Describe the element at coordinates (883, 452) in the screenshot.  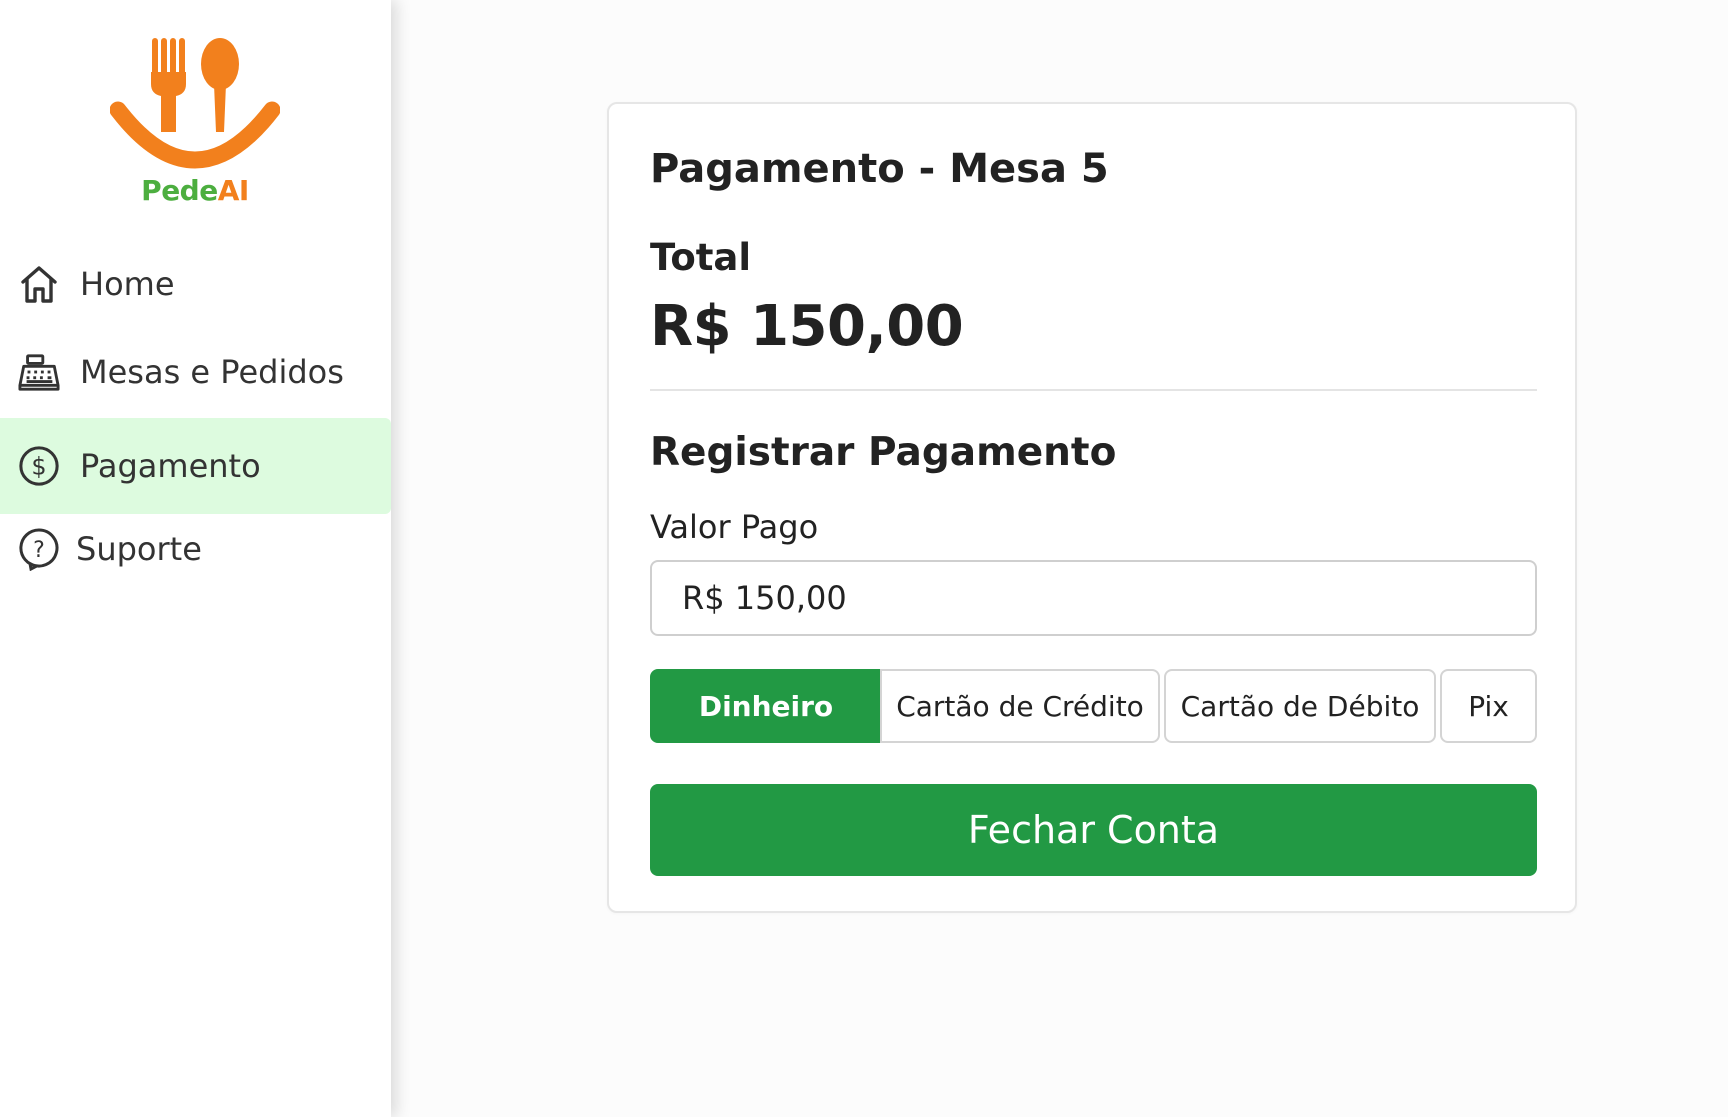
I see `section-title: Registrar Pagamento` at that location.